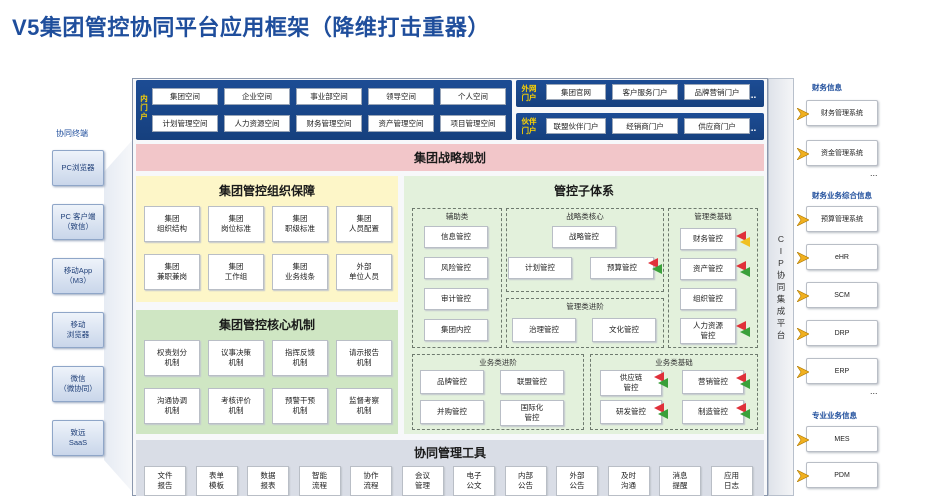 The height and width of the screenshot is (496, 940). What do you see at coordinates (781, 251) in the screenshot?
I see `cip-char: I` at bounding box center [781, 251].